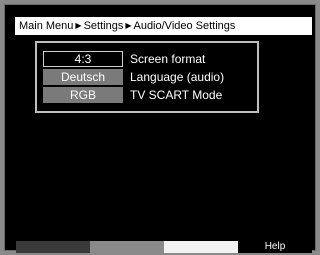 This screenshot has width=320, height=255. Describe the element at coordinates (83, 77) in the screenshot. I see `language-audio-value: Deutsch` at that location.